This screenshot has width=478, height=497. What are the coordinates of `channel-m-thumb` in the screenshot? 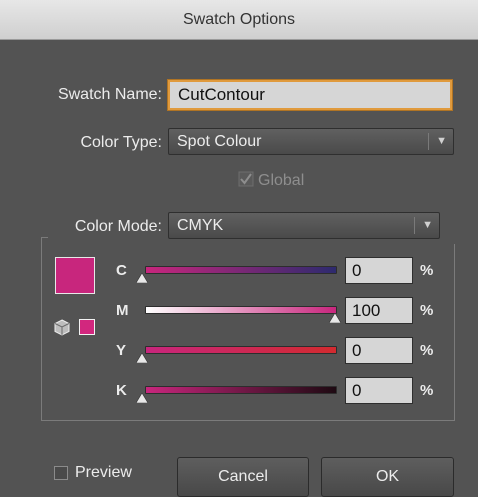 It's located at (335, 318).